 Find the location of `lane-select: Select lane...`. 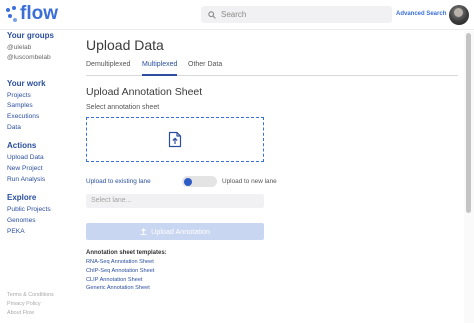

lane-select: Select lane... is located at coordinates (175, 201).